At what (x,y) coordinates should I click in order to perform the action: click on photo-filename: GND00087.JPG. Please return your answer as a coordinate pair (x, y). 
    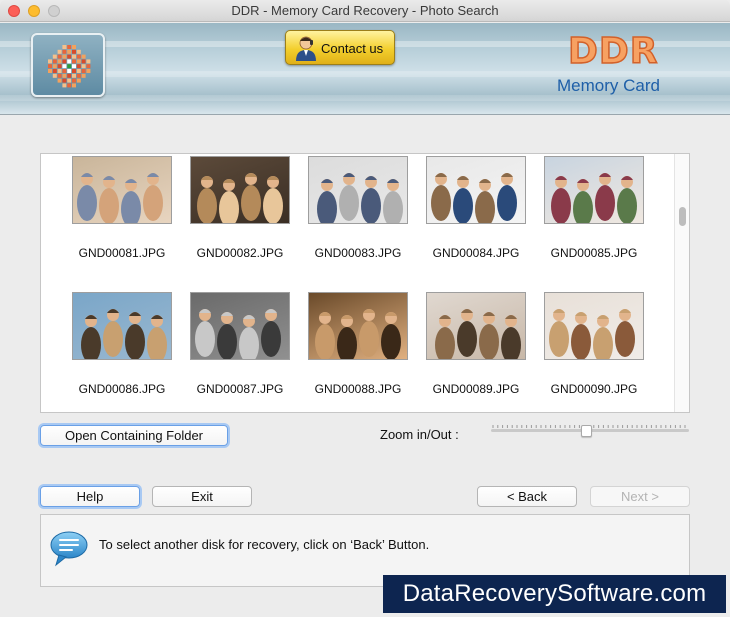
    Looking at the image, I should click on (240, 389).